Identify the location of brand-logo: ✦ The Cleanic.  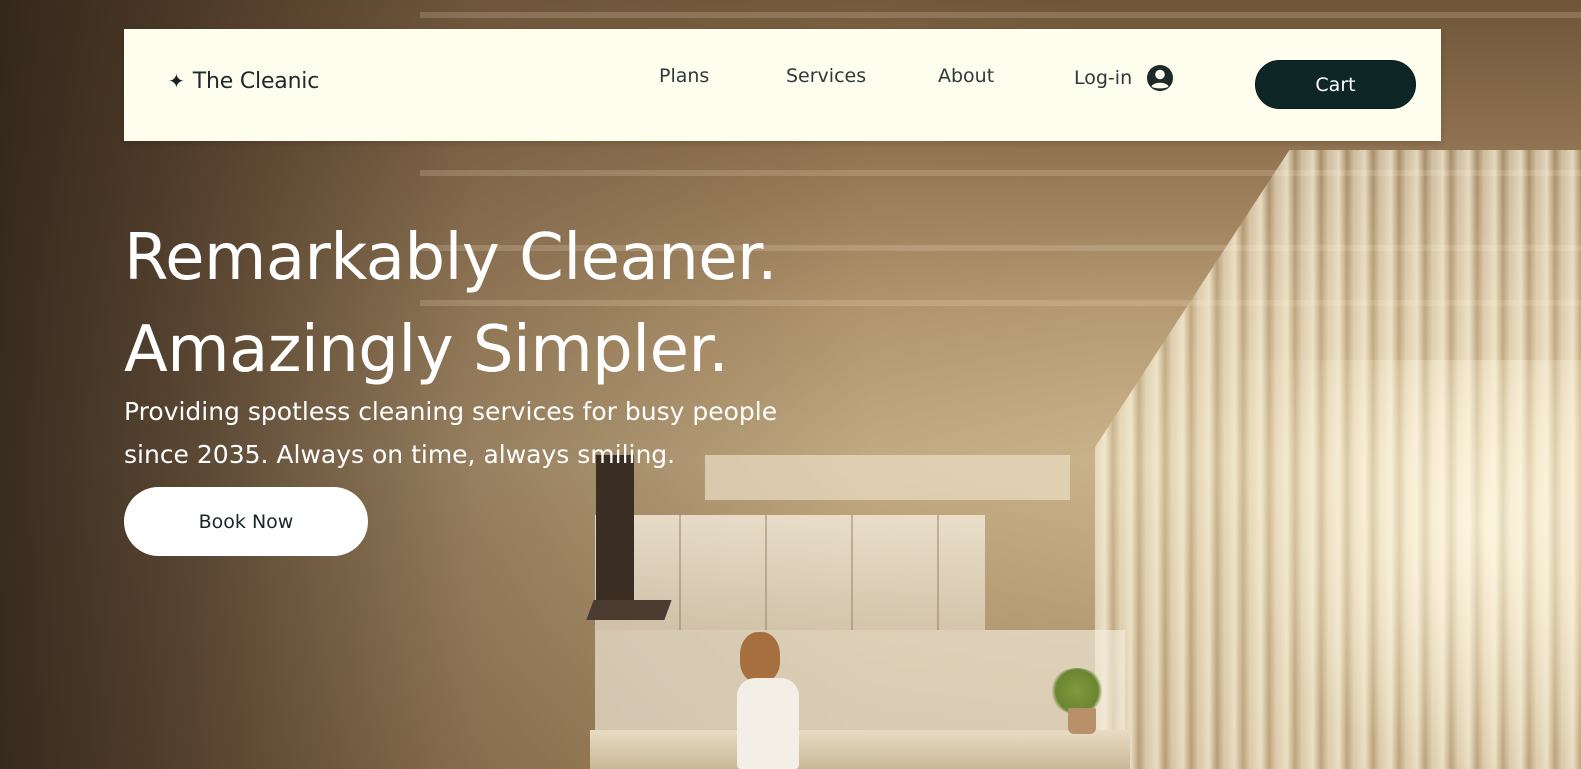
(243, 81).